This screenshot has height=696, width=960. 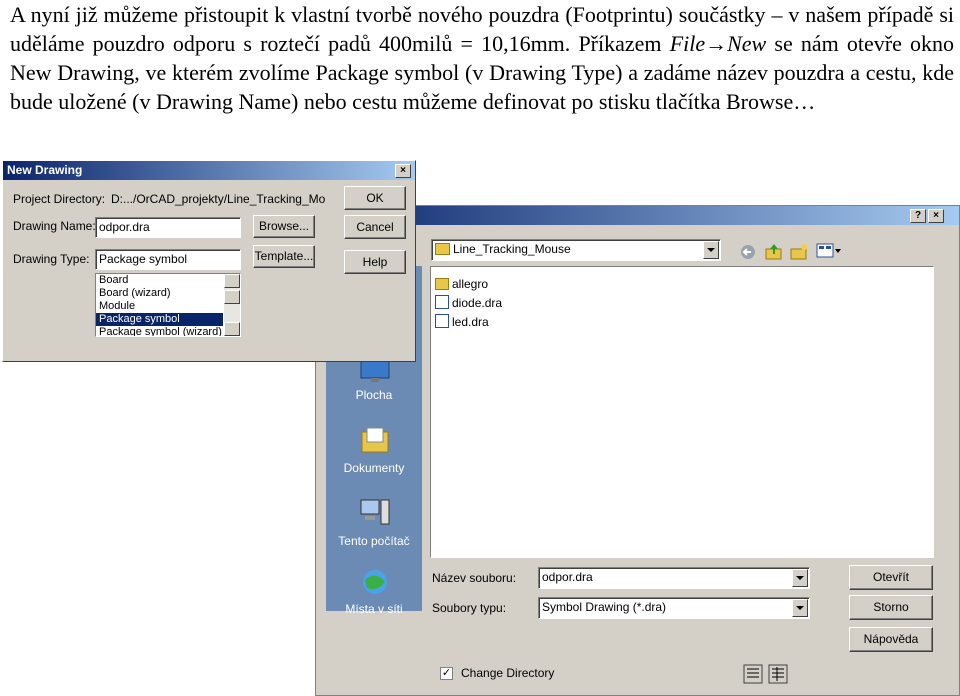 What do you see at coordinates (209, 170) in the screenshot?
I see `new-drawing-titlebar: New Drawing` at bounding box center [209, 170].